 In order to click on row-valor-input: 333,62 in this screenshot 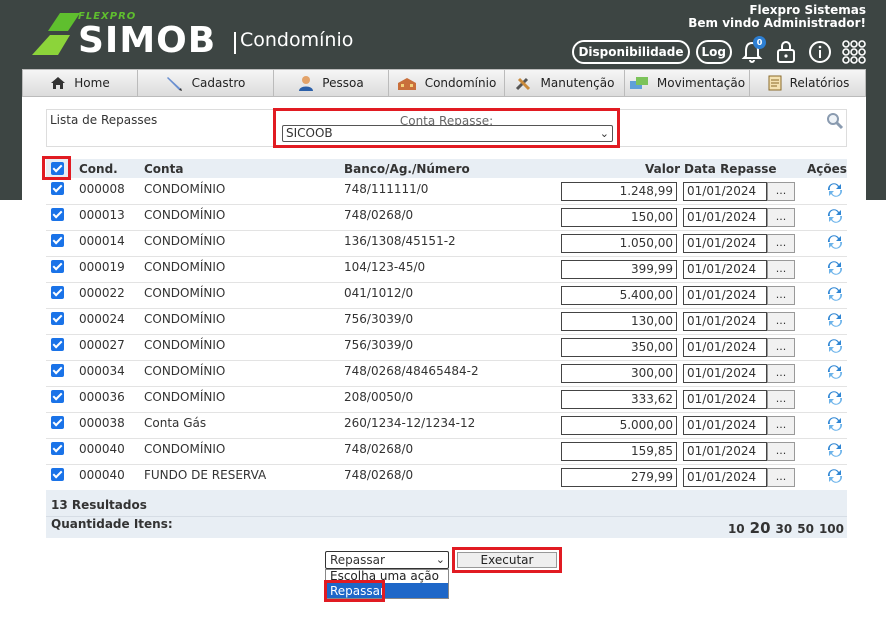, I will do `click(619, 399)`.